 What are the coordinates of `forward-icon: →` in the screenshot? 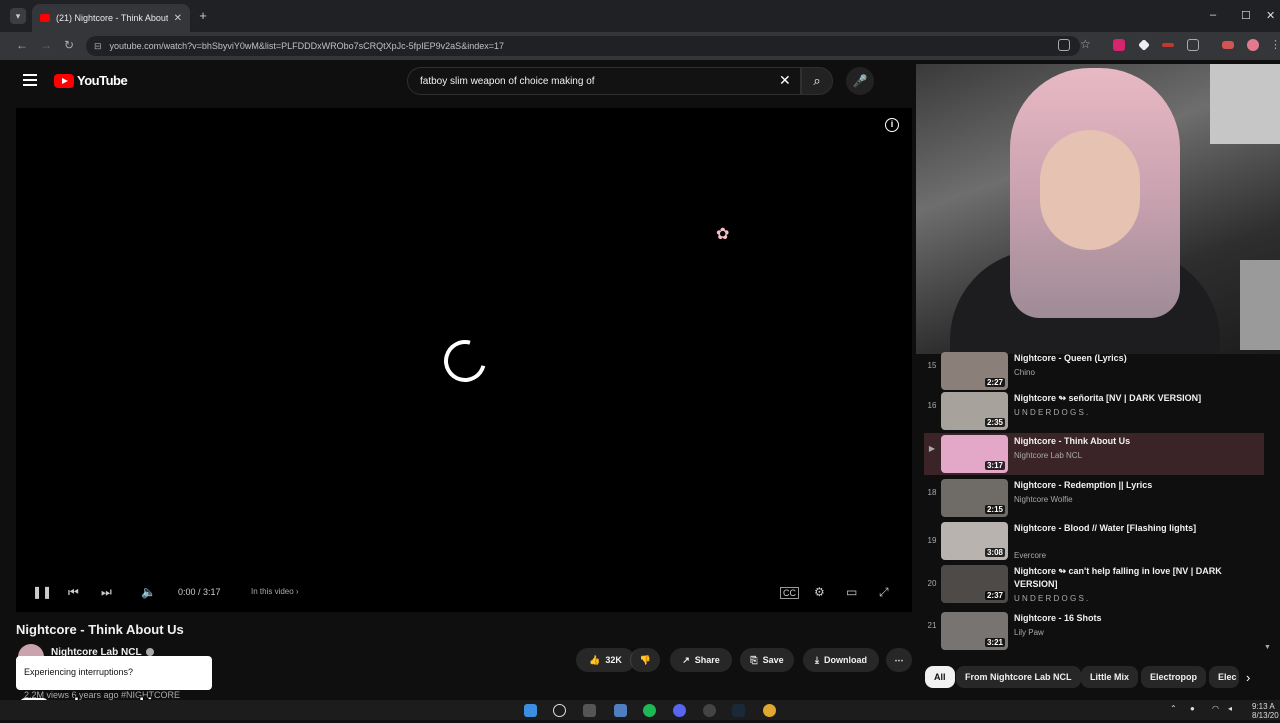 It's located at (46, 45).